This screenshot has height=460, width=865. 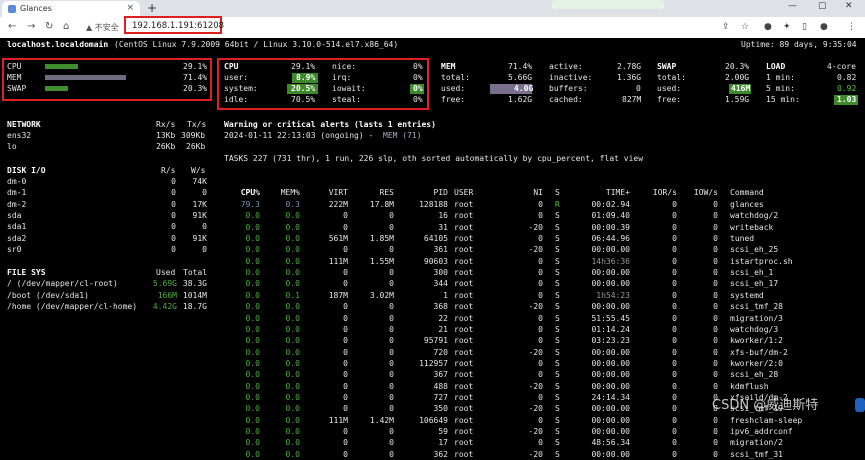 What do you see at coordinates (756, 341) in the screenshot?
I see `process-command: kworker/1:2` at bounding box center [756, 341].